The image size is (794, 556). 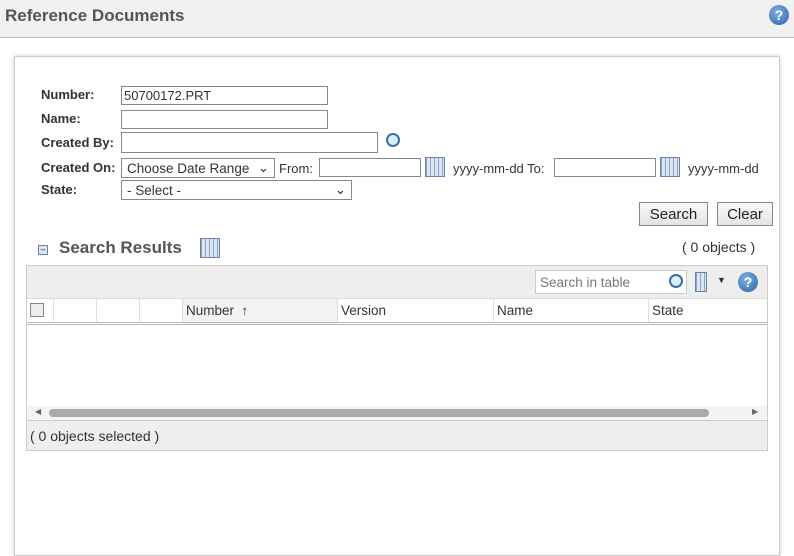 What do you see at coordinates (397, 19) in the screenshot?
I see `page-header: Reference Documents ?` at bounding box center [397, 19].